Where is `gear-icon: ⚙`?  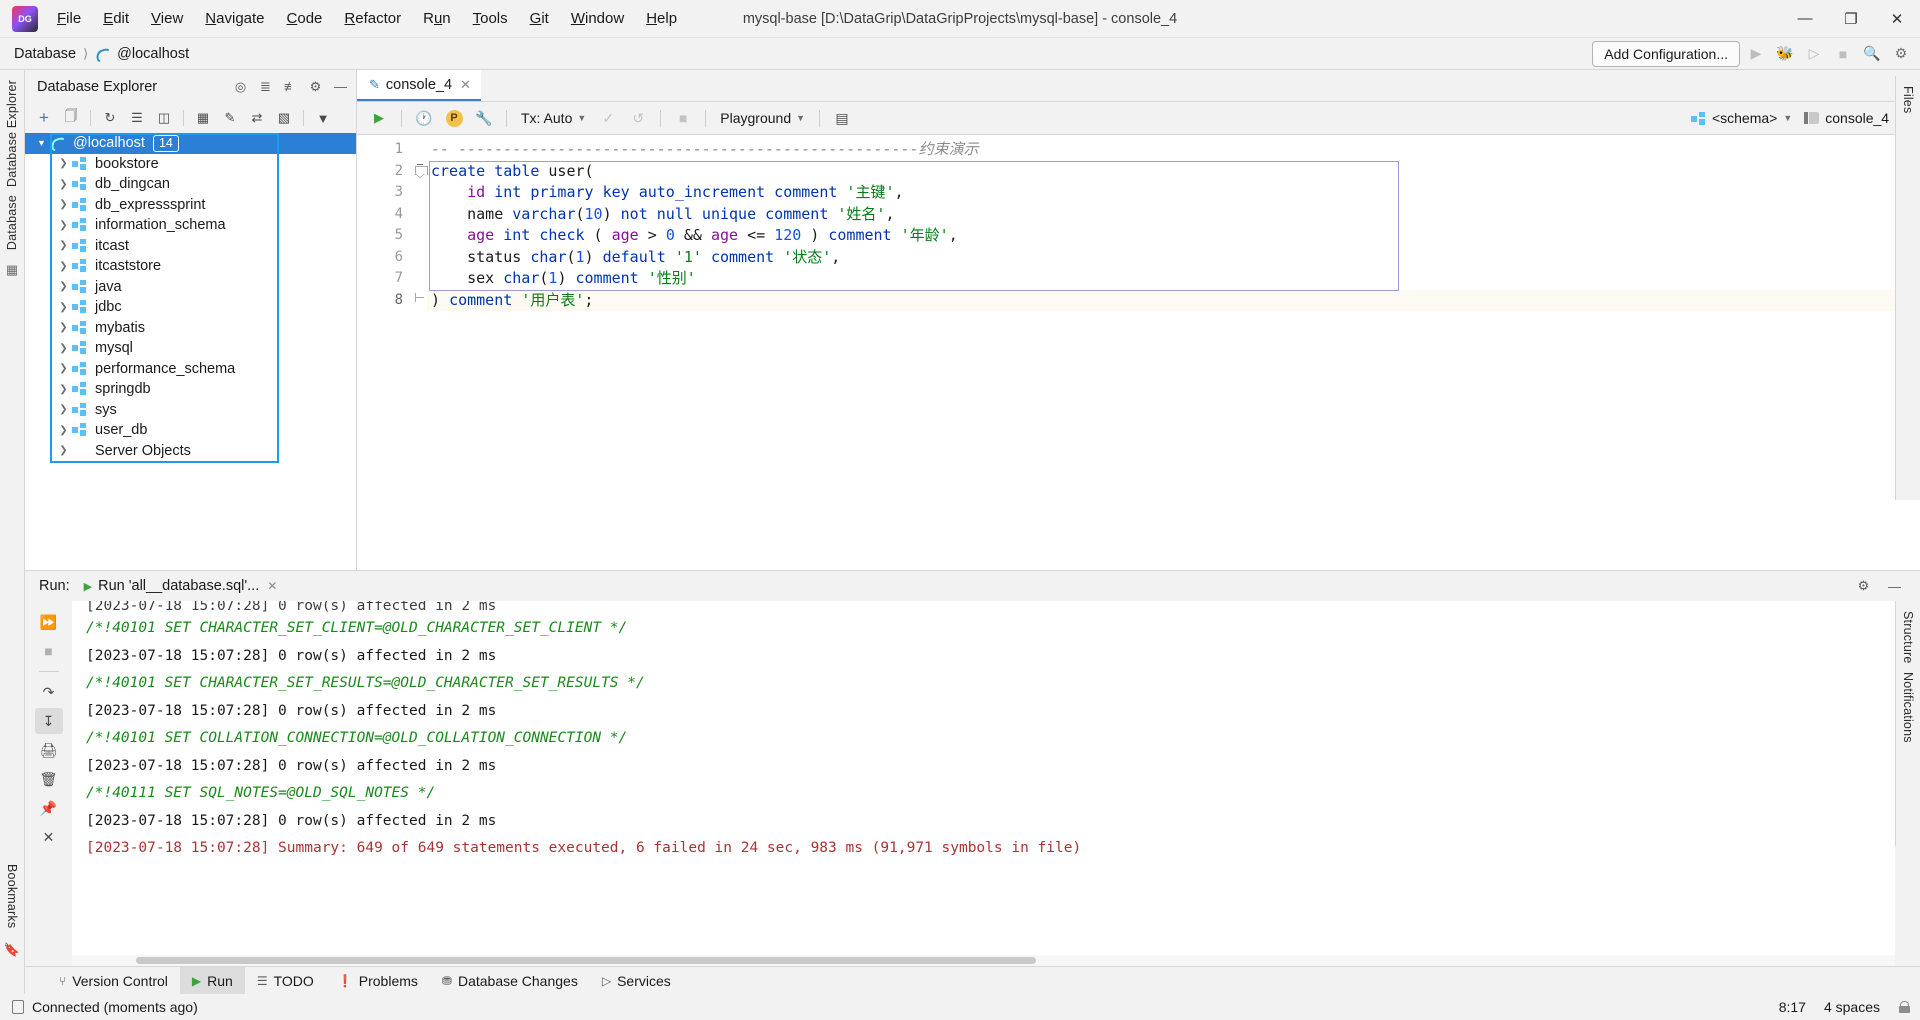 gear-icon: ⚙ is located at coordinates (1863, 586).